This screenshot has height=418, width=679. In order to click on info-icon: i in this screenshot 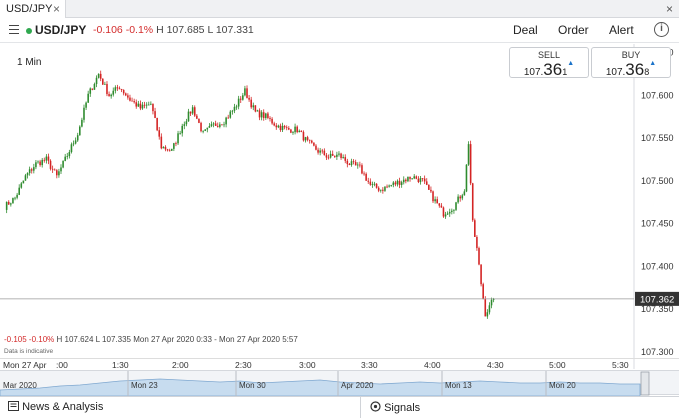, I will do `click(661, 29)`.